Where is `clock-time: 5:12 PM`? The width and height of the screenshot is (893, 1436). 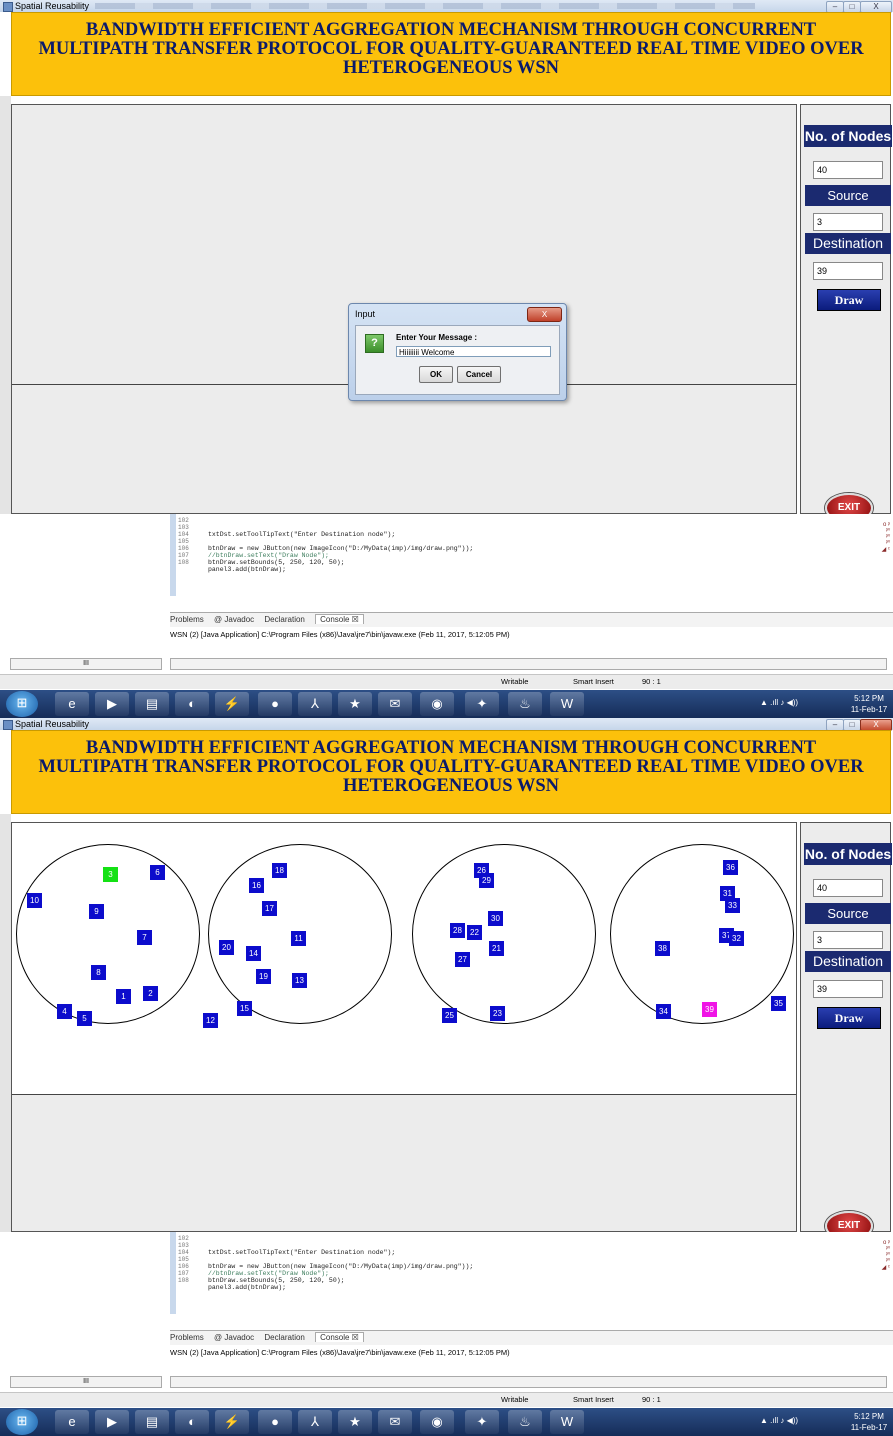 clock-time: 5:12 PM is located at coordinates (869, 698).